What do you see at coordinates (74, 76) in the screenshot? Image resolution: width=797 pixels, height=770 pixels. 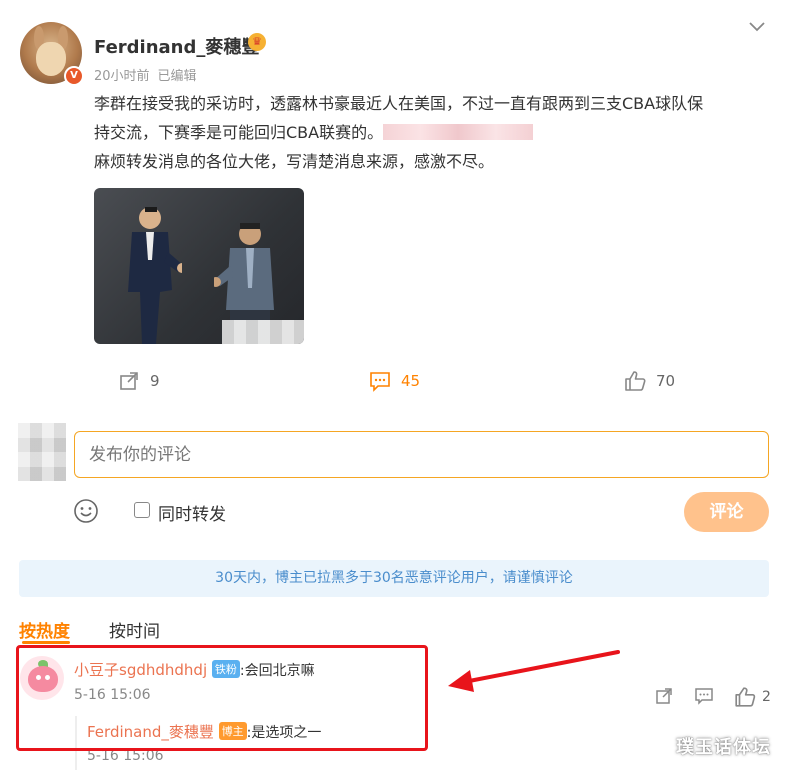 I see `verified-badge: V` at bounding box center [74, 76].